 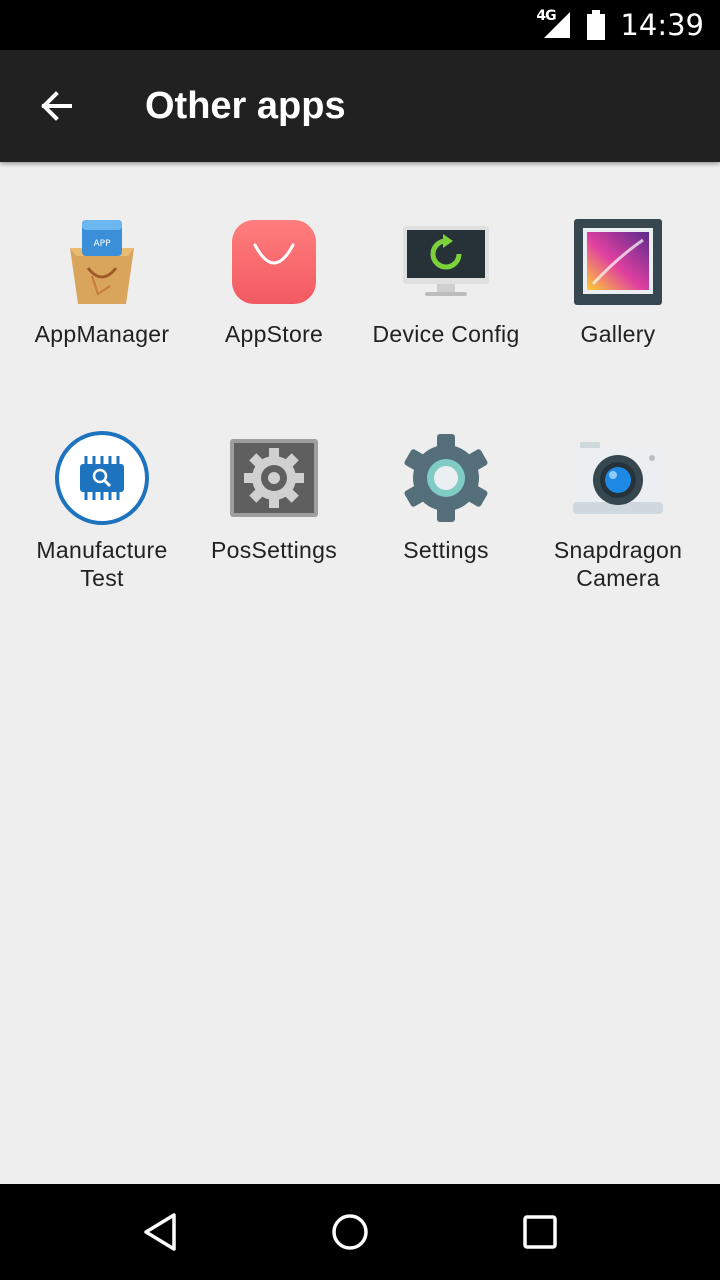 I want to click on app-bar: Other apps, so click(x=360, y=106).